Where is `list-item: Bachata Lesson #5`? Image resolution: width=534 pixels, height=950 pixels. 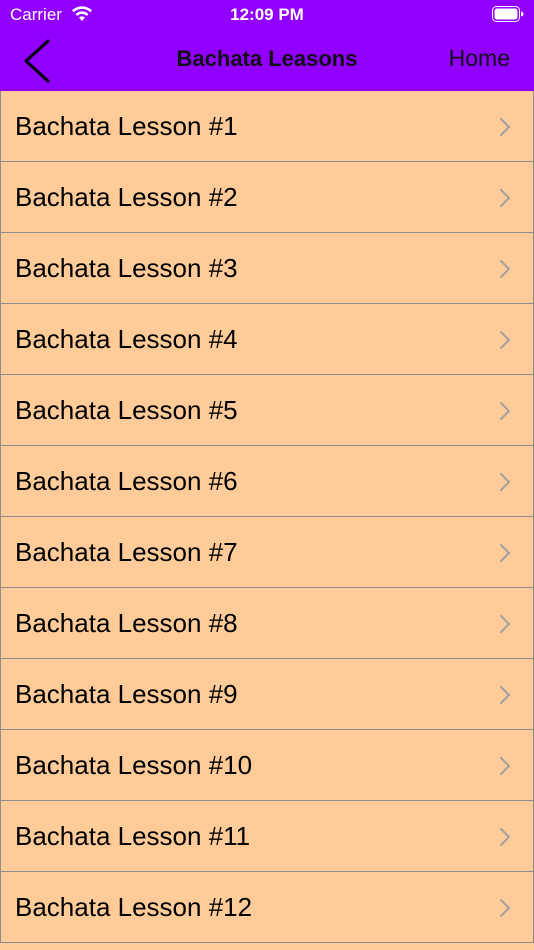
list-item: Bachata Lesson #5 is located at coordinates (267, 410).